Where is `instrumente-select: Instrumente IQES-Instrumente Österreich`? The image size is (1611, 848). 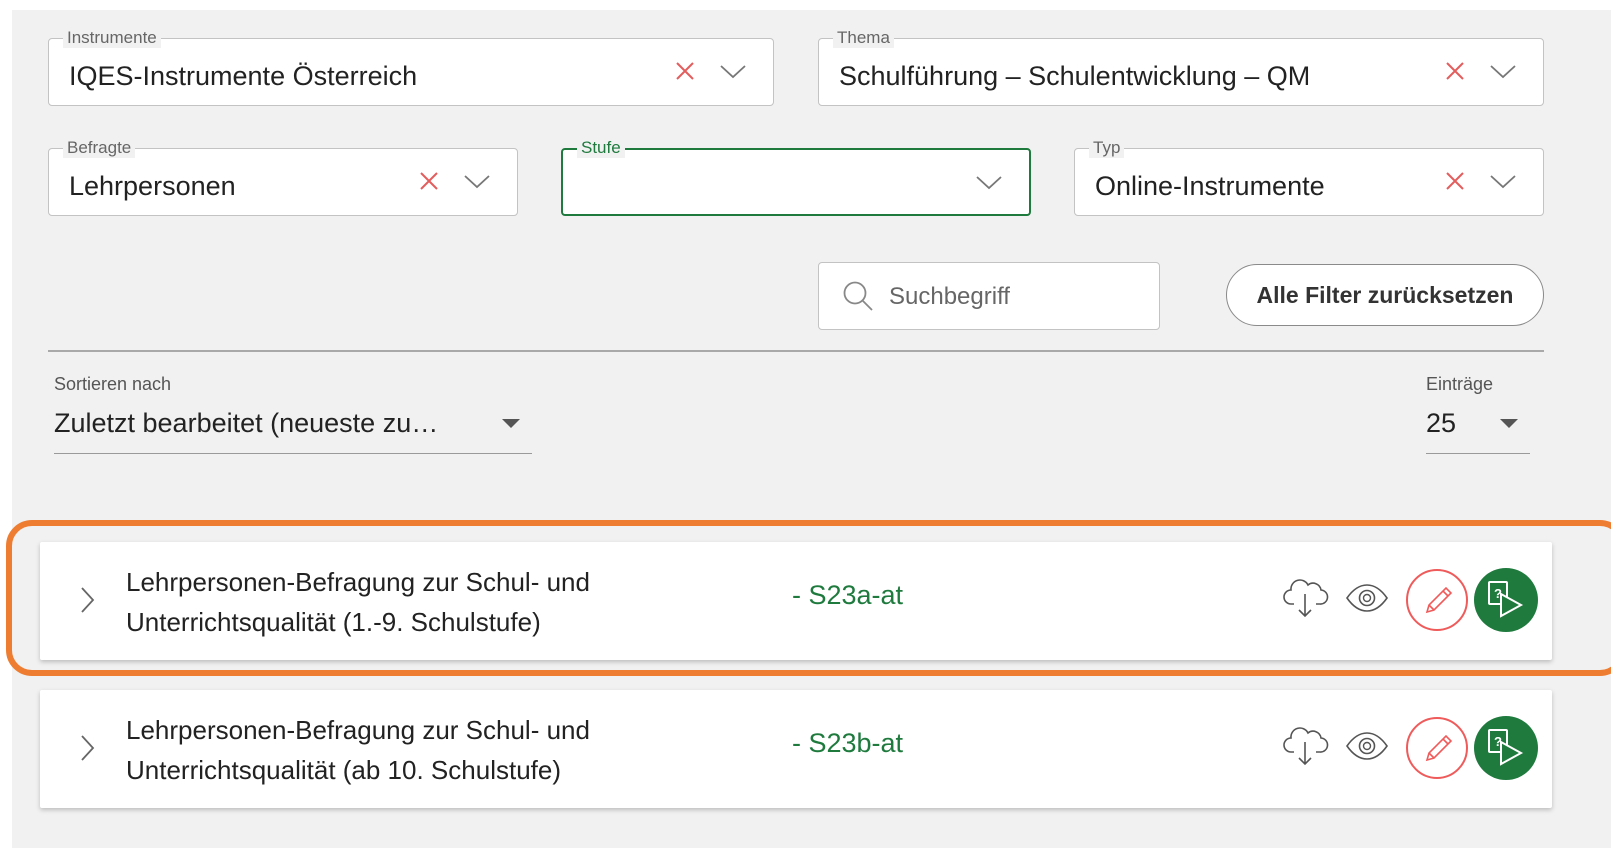 instrumente-select: Instrumente IQES-Instrumente Österreich is located at coordinates (411, 67).